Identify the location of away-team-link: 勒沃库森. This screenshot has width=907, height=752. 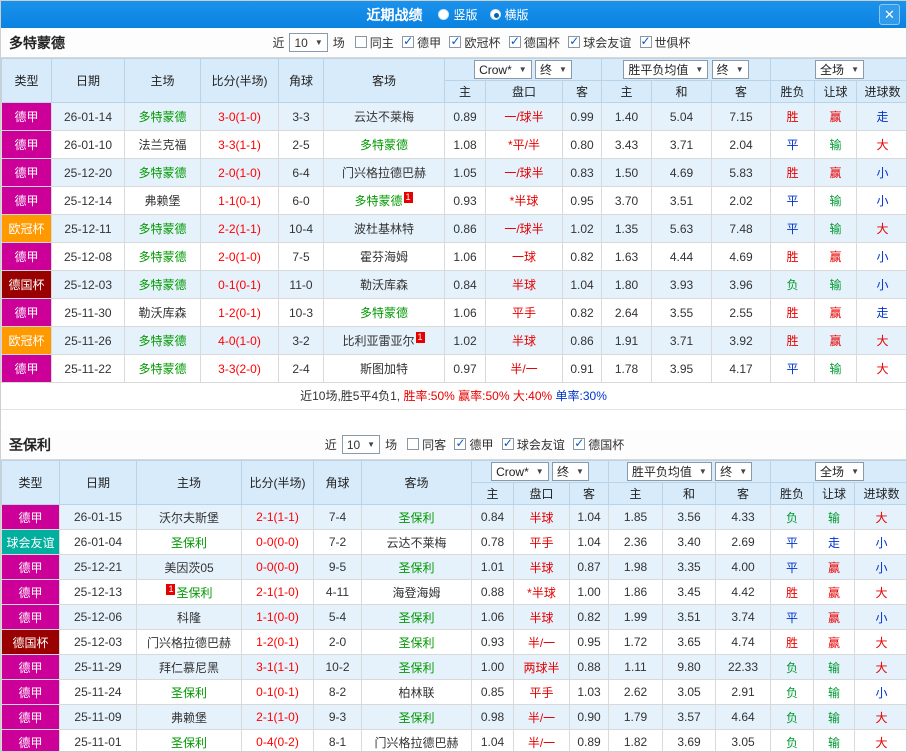
(384, 285).